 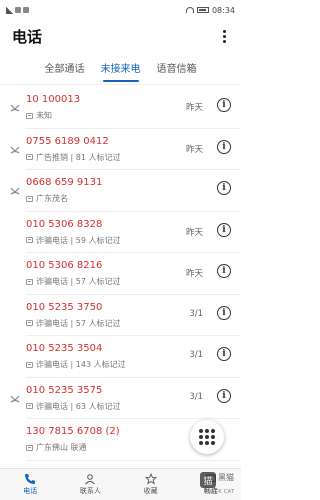 What do you see at coordinates (202, 10) in the screenshot?
I see `battery-icon` at bounding box center [202, 10].